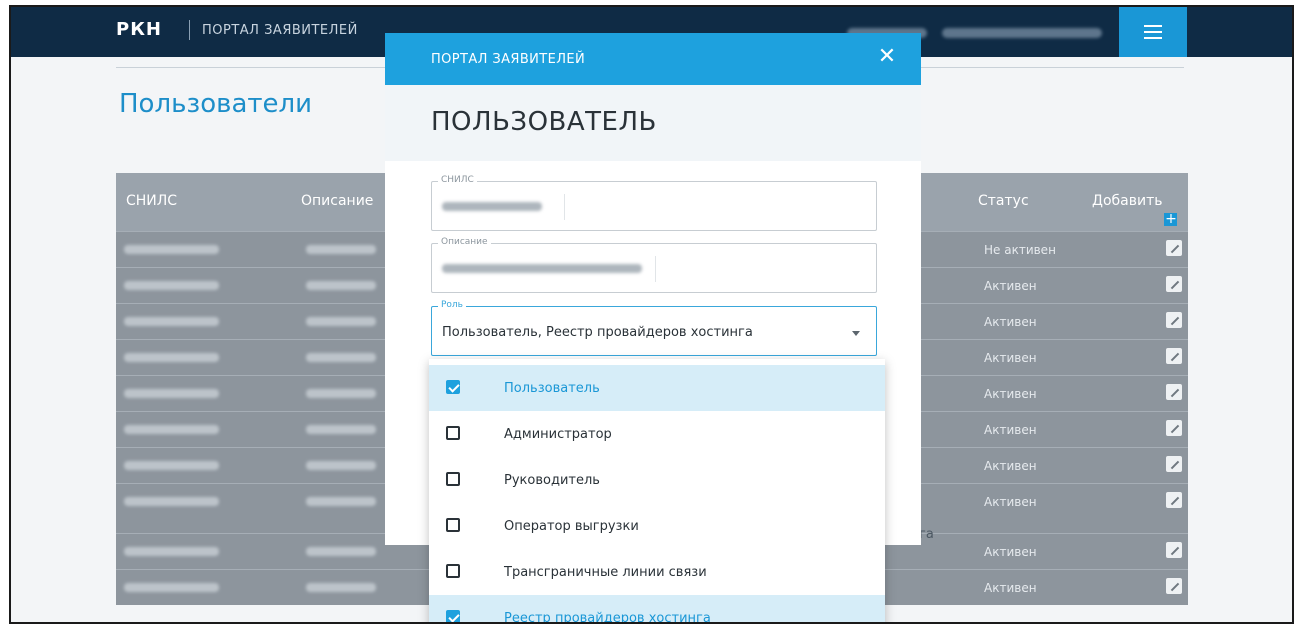  I want to click on snils-value-redacted, so click(492, 206).